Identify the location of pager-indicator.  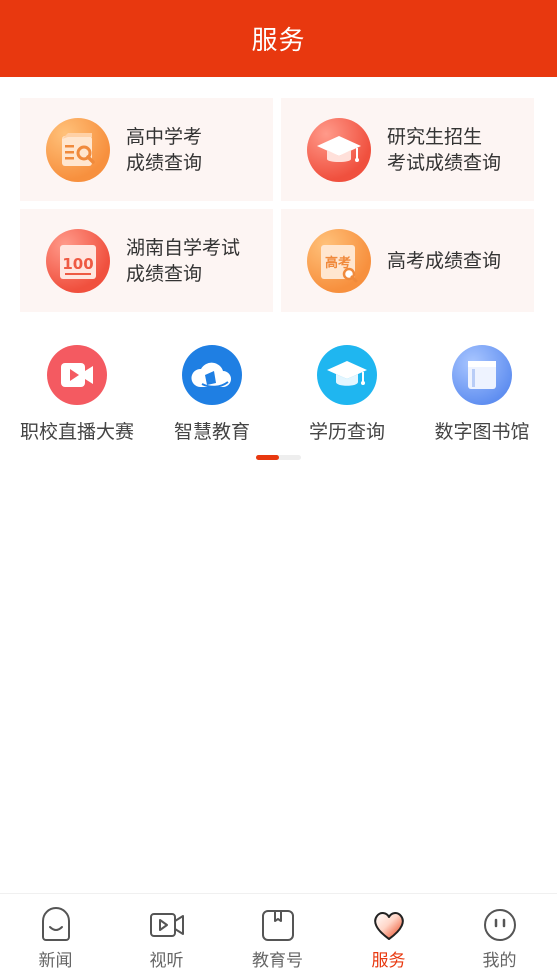
(278, 457).